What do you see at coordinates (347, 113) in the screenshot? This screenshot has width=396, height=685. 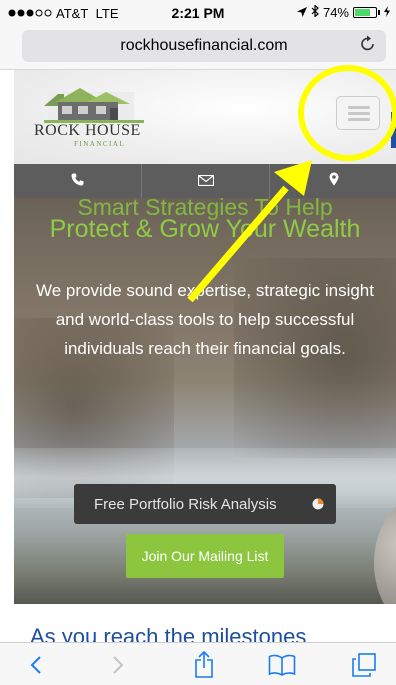 I see `highlight-circle` at bounding box center [347, 113].